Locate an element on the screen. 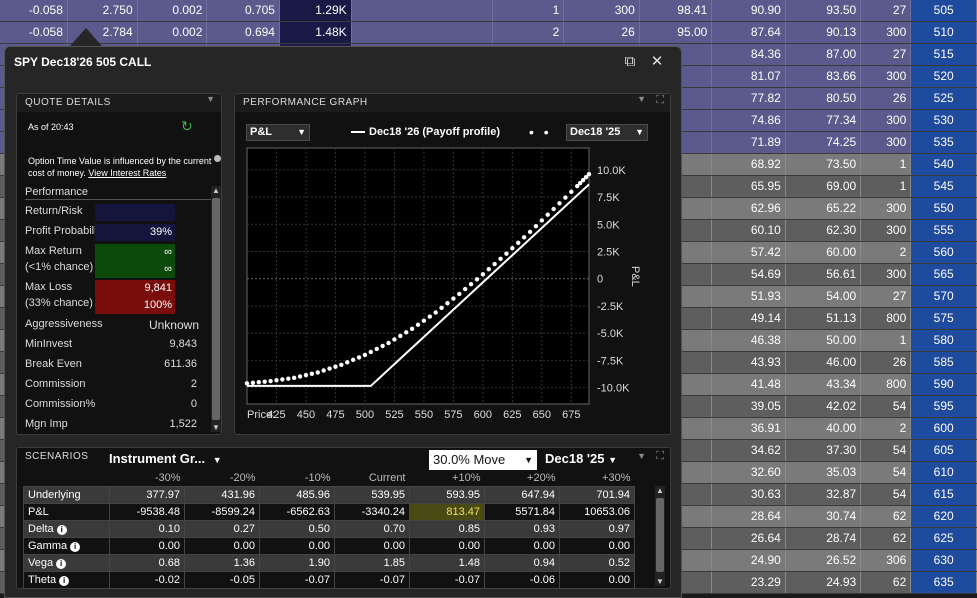 Image resolution: width=977 pixels, height=598 pixels. strike-cell: 550 is located at coordinates (944, 208).